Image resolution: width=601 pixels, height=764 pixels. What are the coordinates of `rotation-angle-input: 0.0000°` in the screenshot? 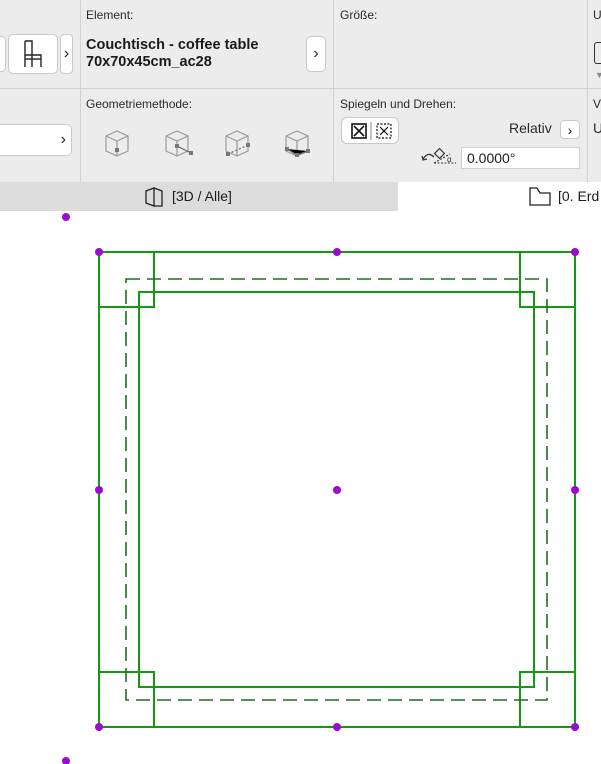 It's located at (520, 158).